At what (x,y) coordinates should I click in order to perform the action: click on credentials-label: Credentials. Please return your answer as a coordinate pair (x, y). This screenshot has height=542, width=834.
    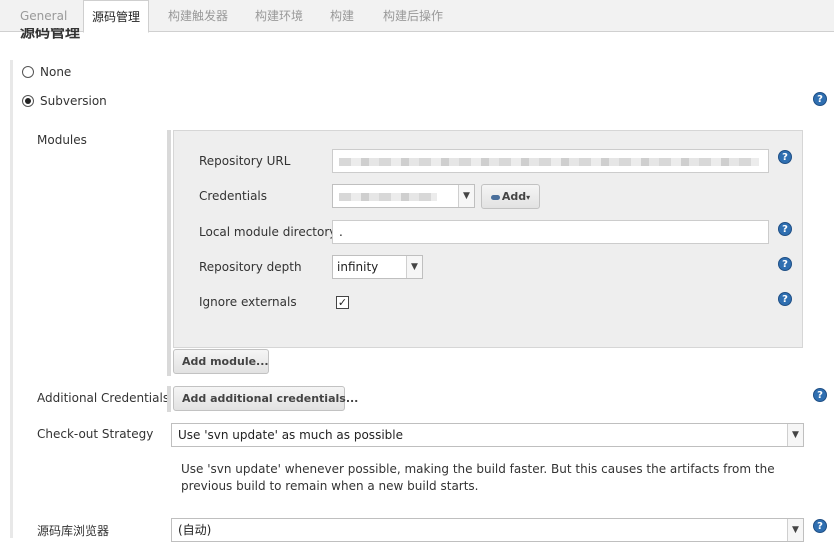
    Looking at the image, I should click on (233, 196).